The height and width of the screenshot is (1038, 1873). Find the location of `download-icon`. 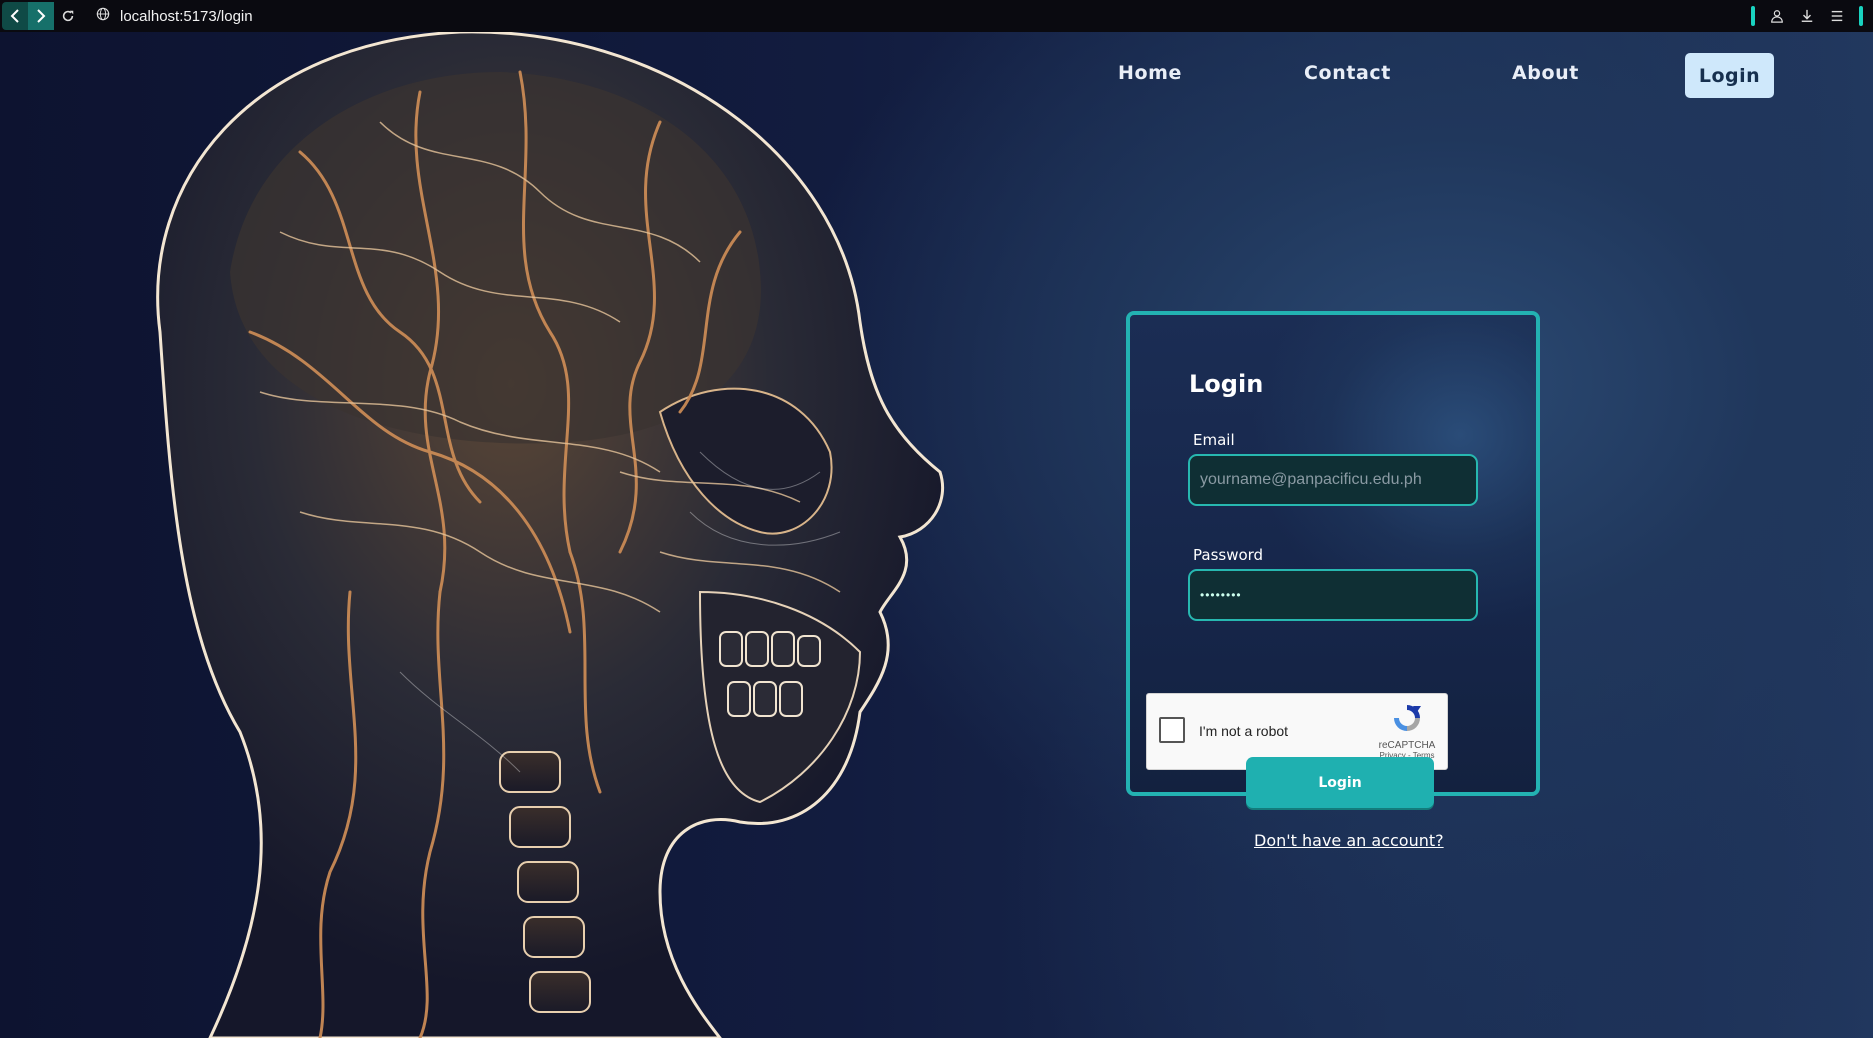

download-icon is located at coordinates (1807, 16).